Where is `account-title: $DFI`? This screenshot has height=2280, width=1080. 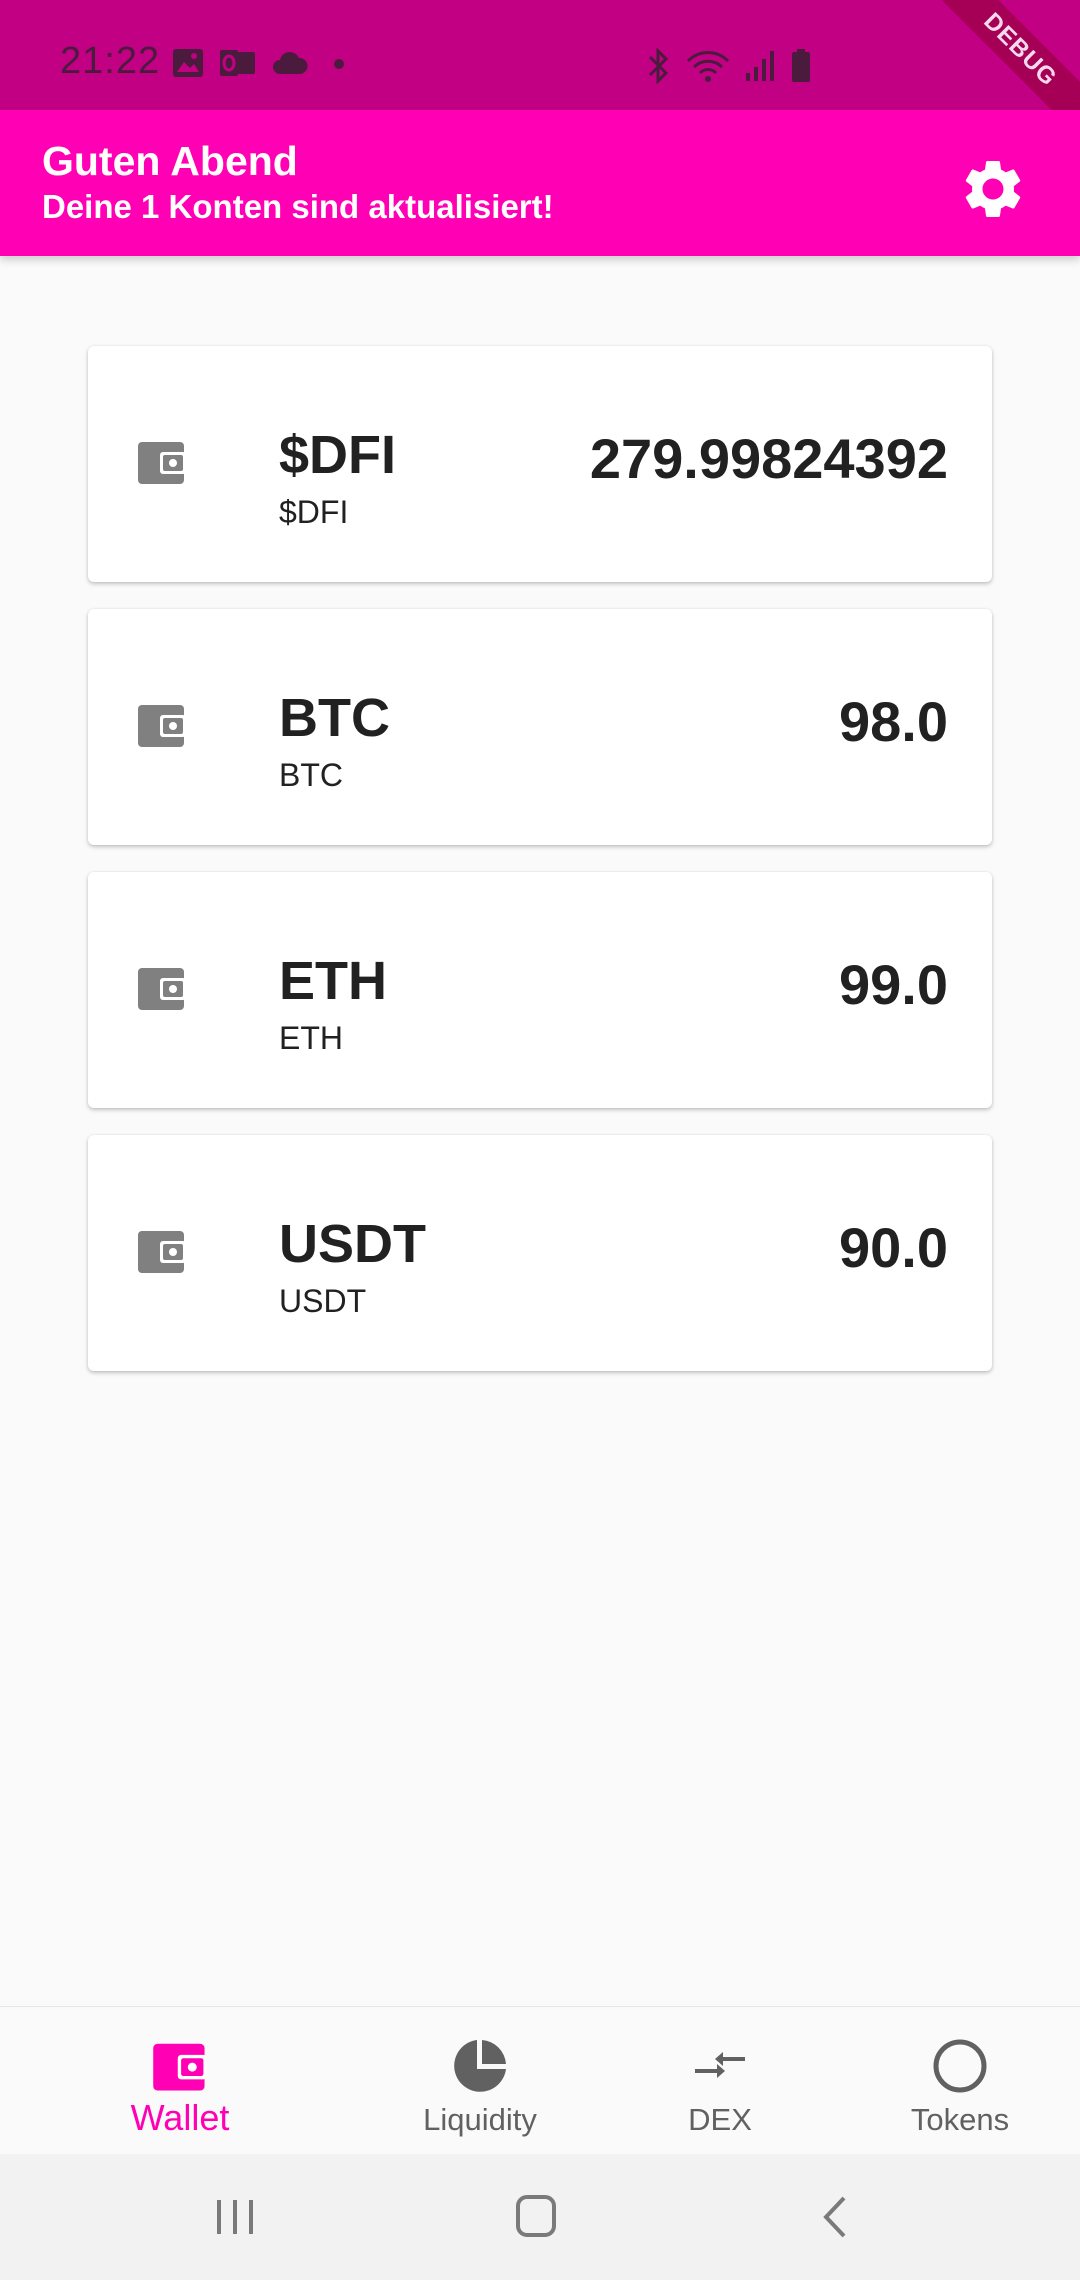 account-title: $DFI is located at coordinates (338, 455).